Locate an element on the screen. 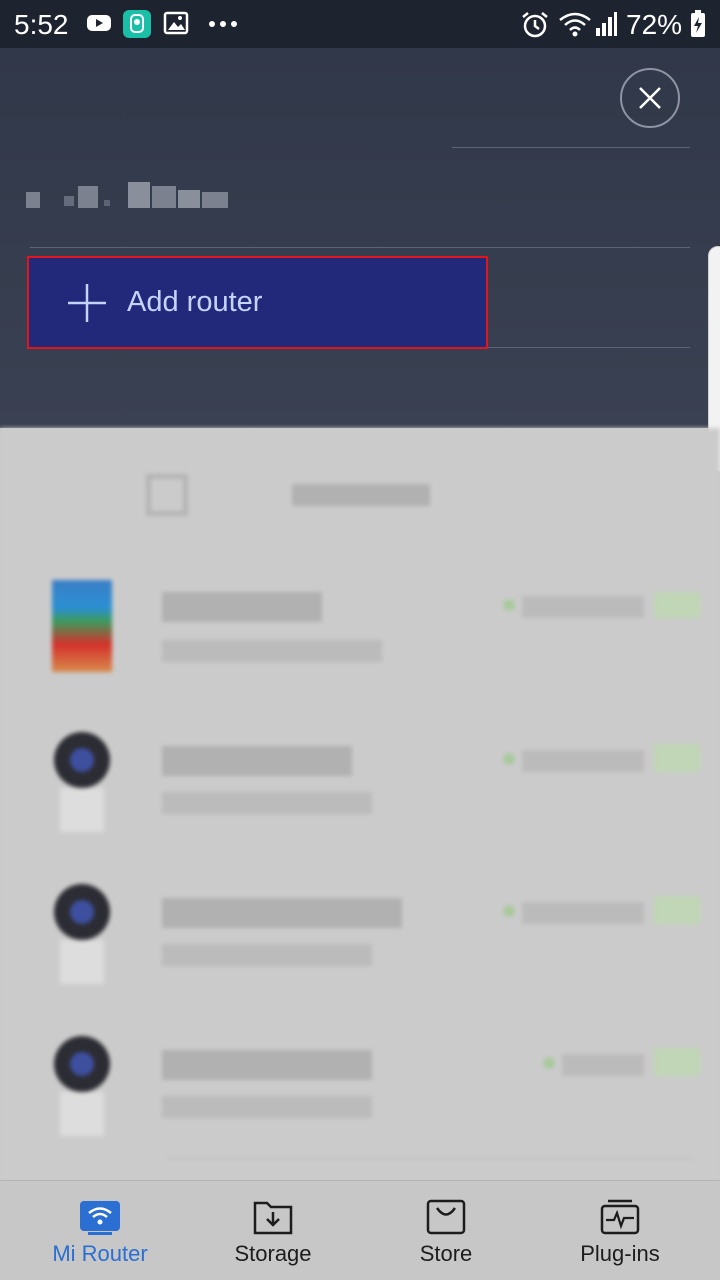 Image resolution: width=720 pixels, height=1280 pixels. gallery-icon is located at coordinates (176, 23).